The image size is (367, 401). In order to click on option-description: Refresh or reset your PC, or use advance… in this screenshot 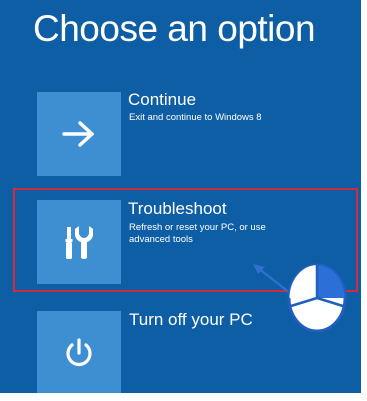, I will do `click(197, 233)`.